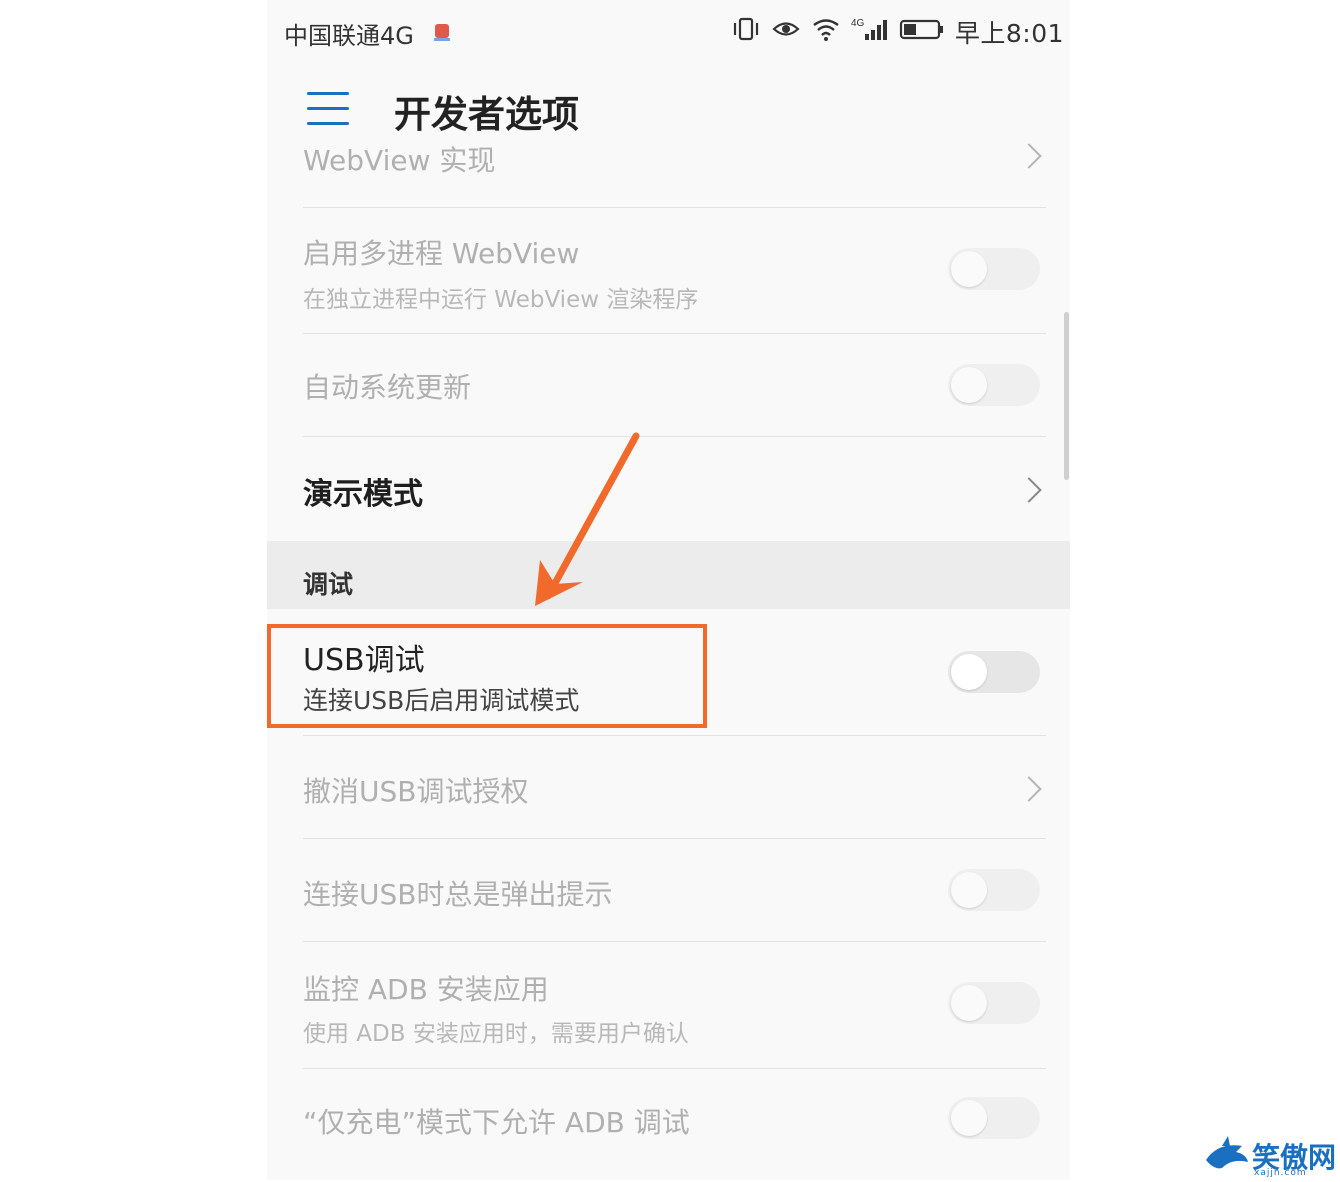 The height and width of the screenshot is (1182, 1340). I want to click on multiprocess-webview-toggle, so click(994, 269).